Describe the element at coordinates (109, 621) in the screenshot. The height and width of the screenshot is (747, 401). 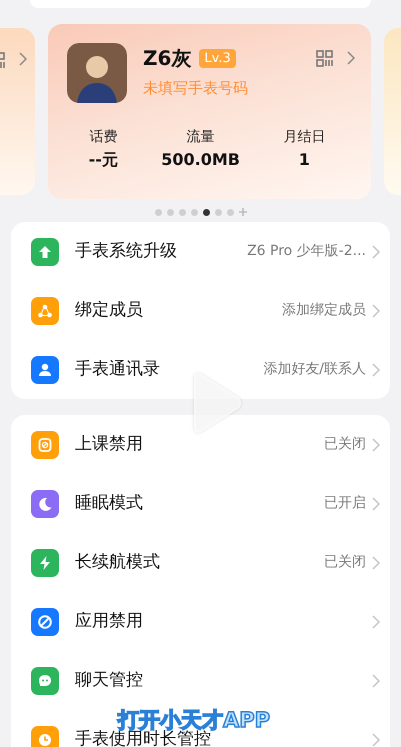
I see `row-label: 应用禁用` at that location.